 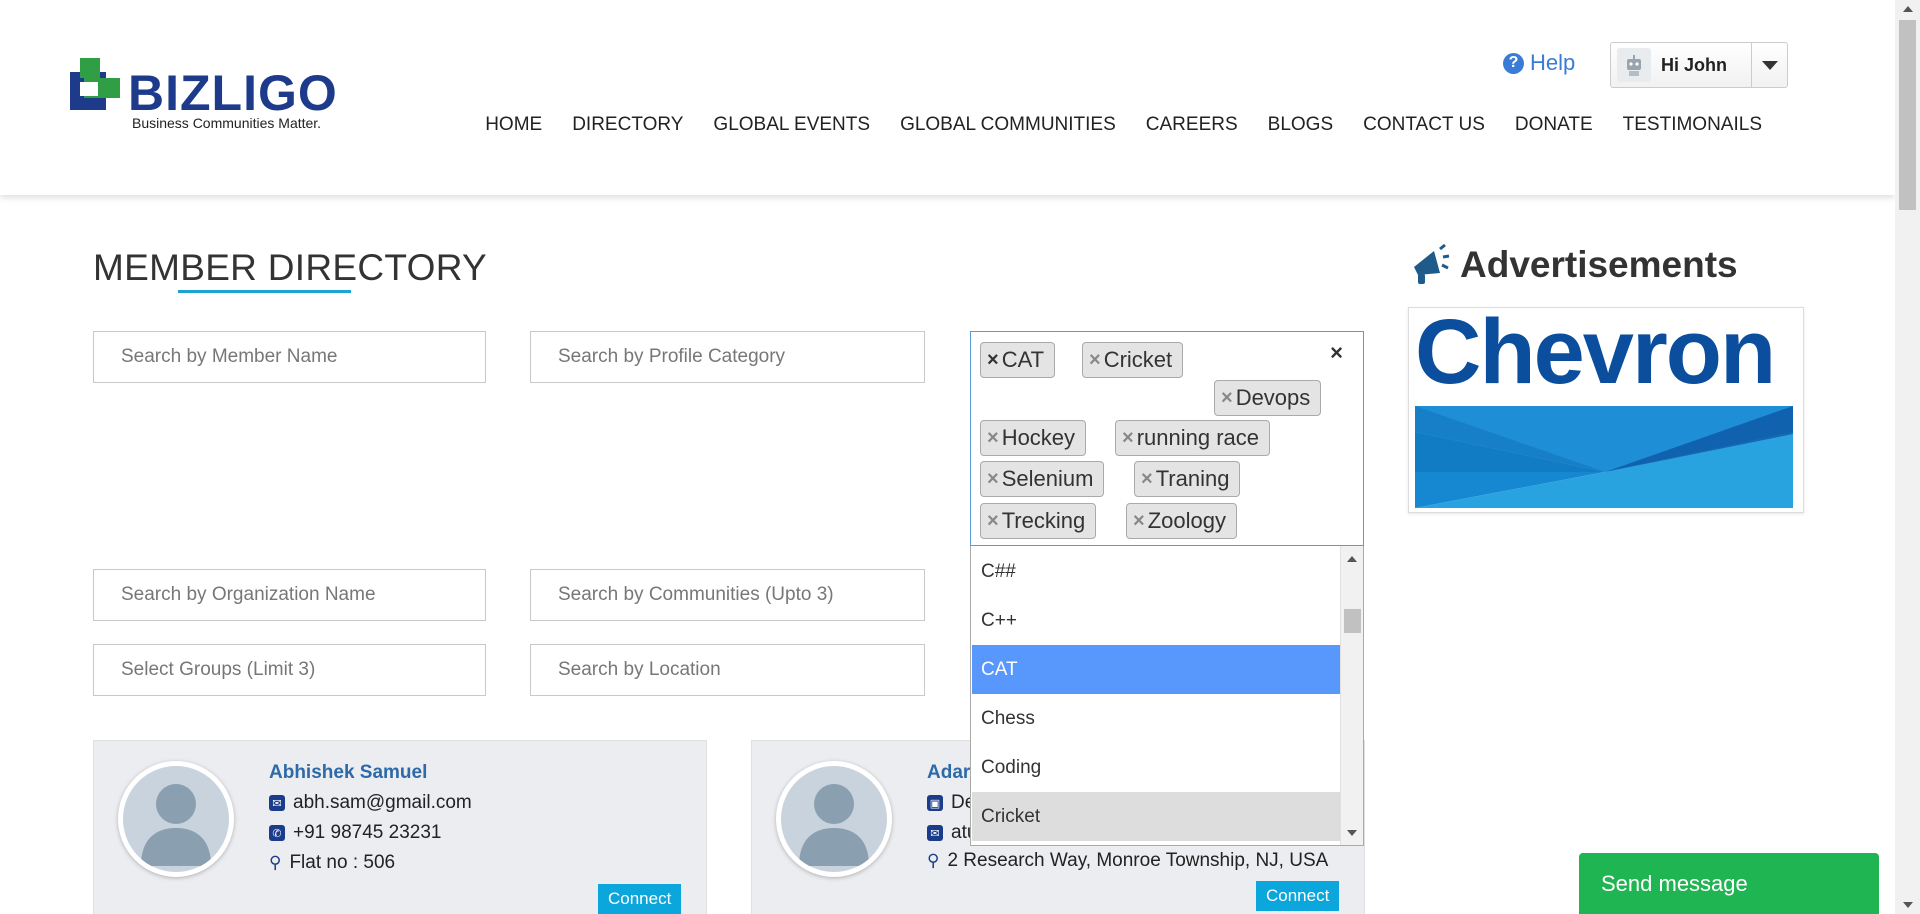 What do you see at coordinates (1156, 571) in the screenshot?
I see `dropdown-option: C##` at bounding box center [1156, 571].